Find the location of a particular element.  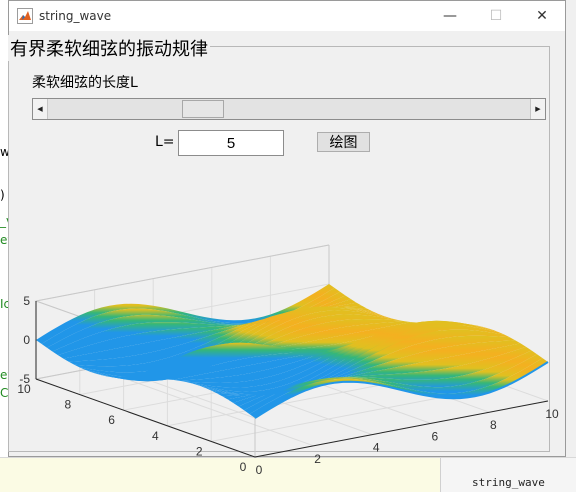

x-axis-line is located at coordinates (401, 429).